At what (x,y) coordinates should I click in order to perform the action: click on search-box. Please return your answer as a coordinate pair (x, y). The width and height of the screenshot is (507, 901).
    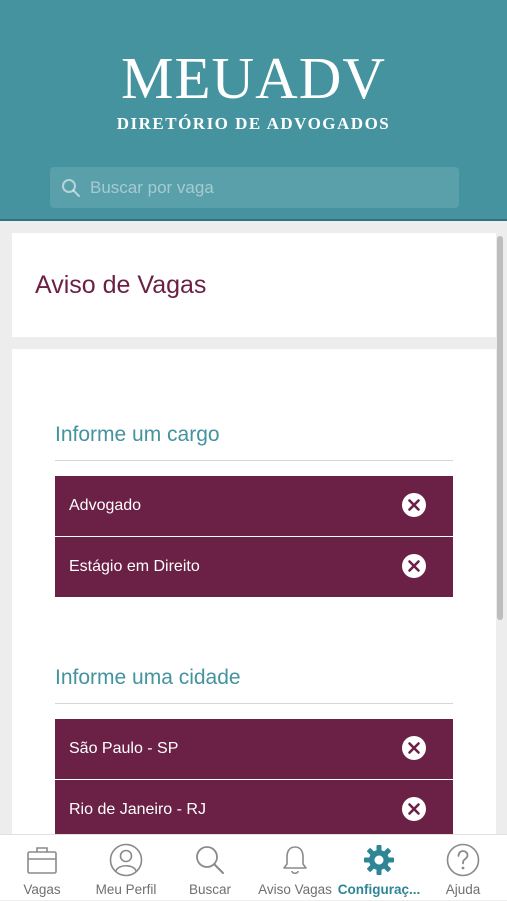
    Looking at the image, I should click on (254, 187).